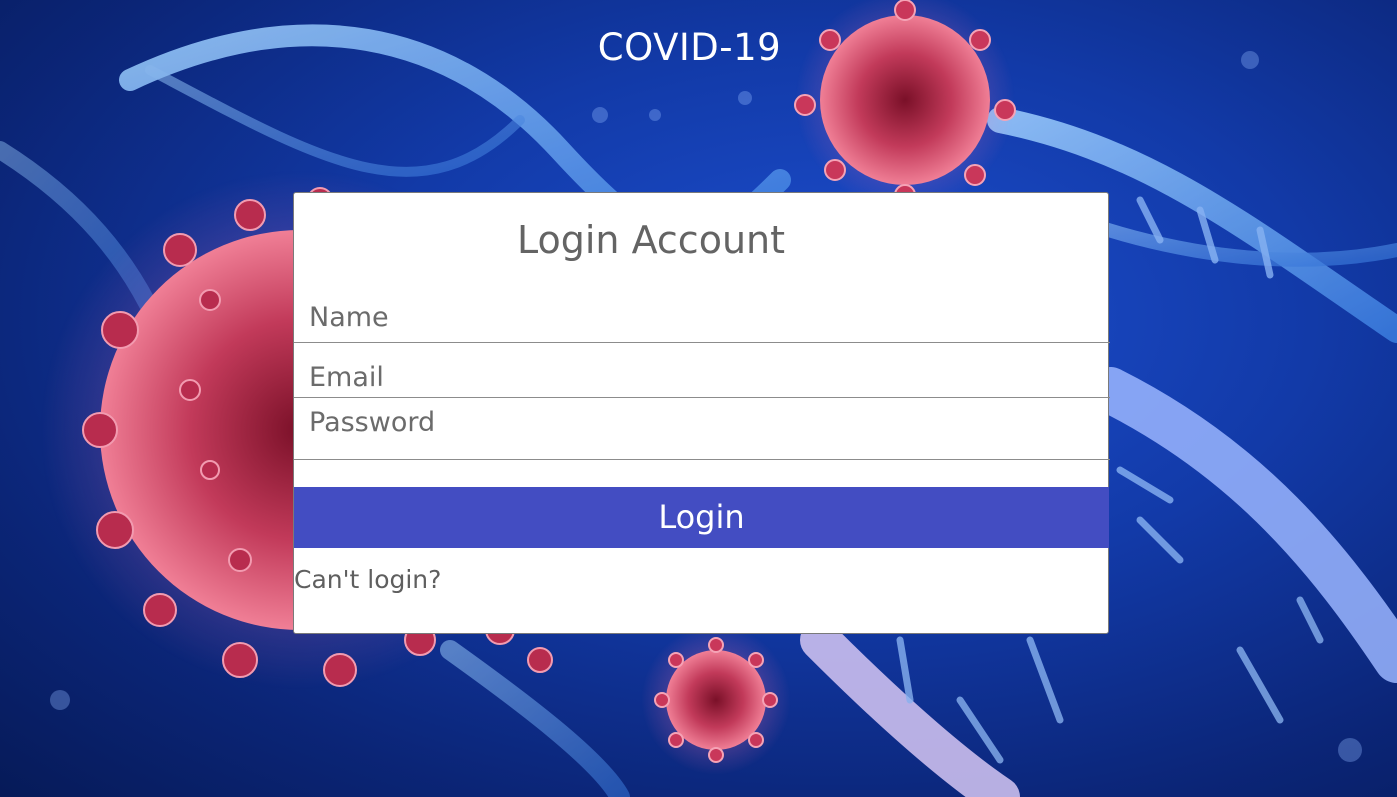  What do you see at coordinates (702, 370) in the screenshot?
I see `email-input` at bounding box center [702, 370].